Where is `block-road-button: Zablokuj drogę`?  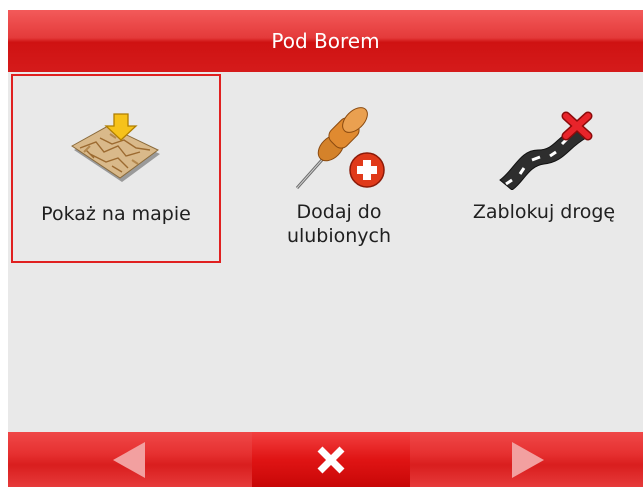 block-road-button: Zablokuj drogę is located at coordinates (544, 168).